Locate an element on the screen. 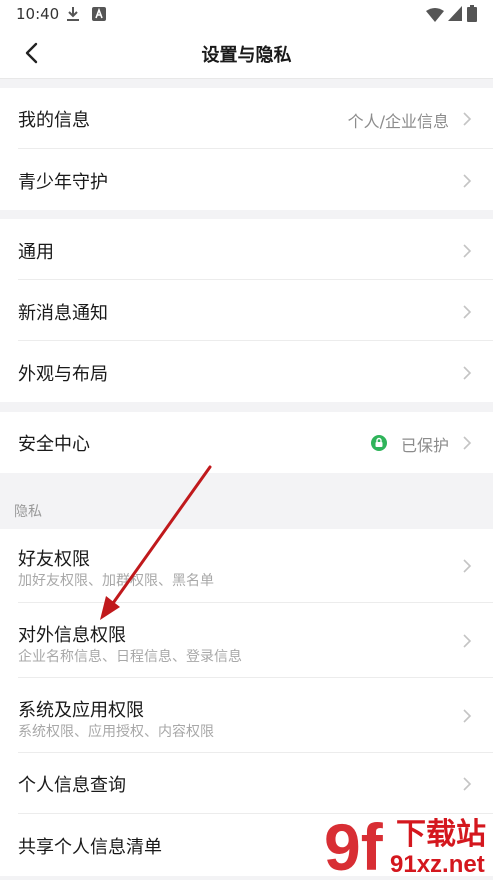  system-app-permissions-row: 系统及应用权限 系统权限、应用授权、内容权限 is located at coordinates (246, 715).